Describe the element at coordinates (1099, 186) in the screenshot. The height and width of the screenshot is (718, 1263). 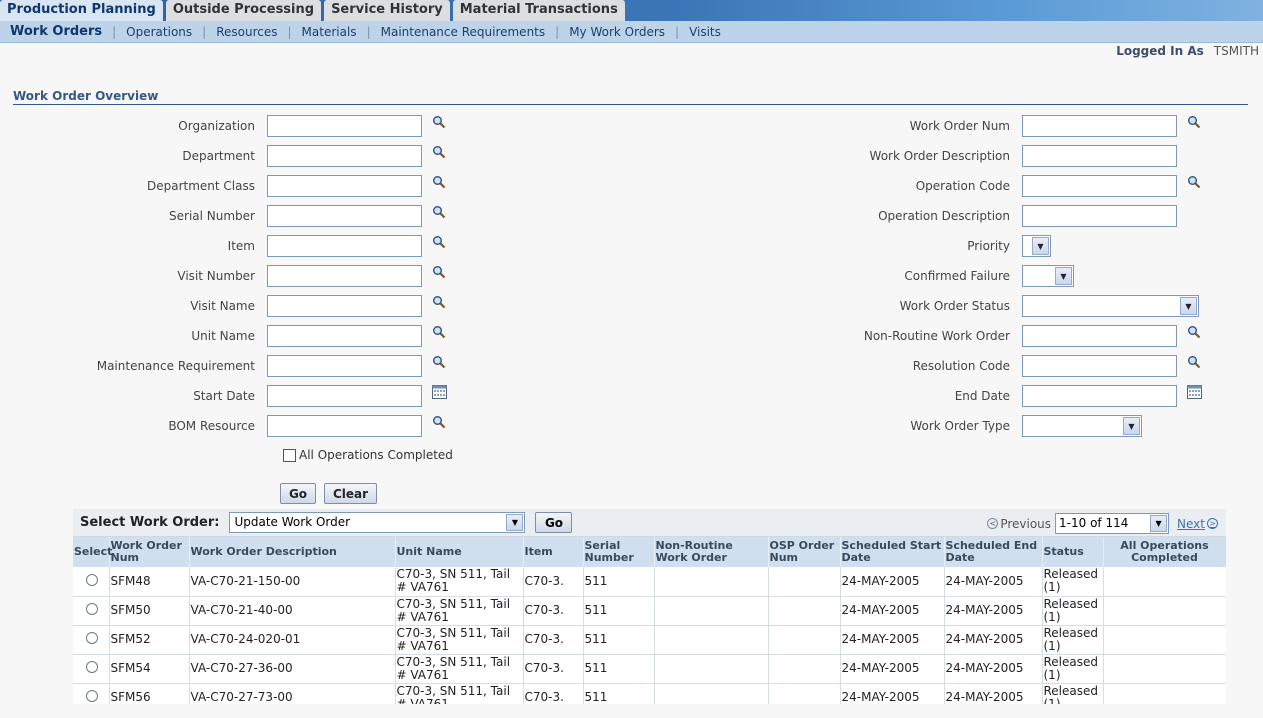
I see `operation-code-input` at that location.